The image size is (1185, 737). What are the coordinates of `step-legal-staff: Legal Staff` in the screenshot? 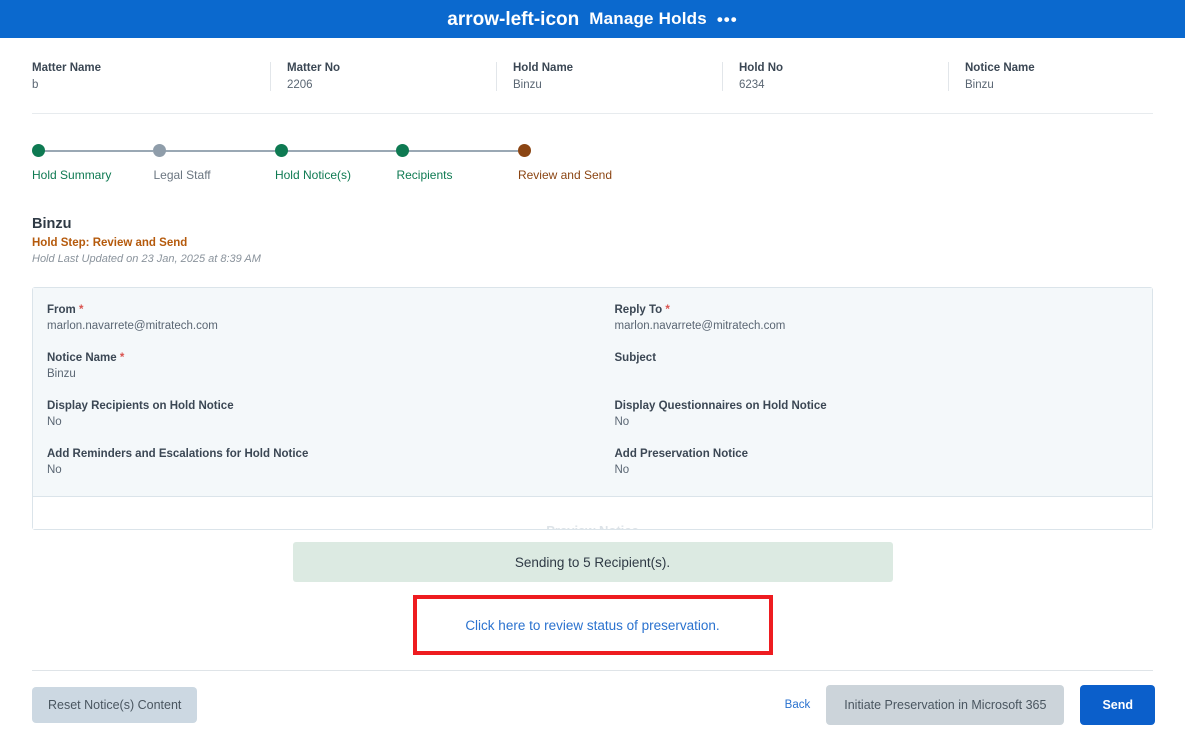 It's located at (214, 163).